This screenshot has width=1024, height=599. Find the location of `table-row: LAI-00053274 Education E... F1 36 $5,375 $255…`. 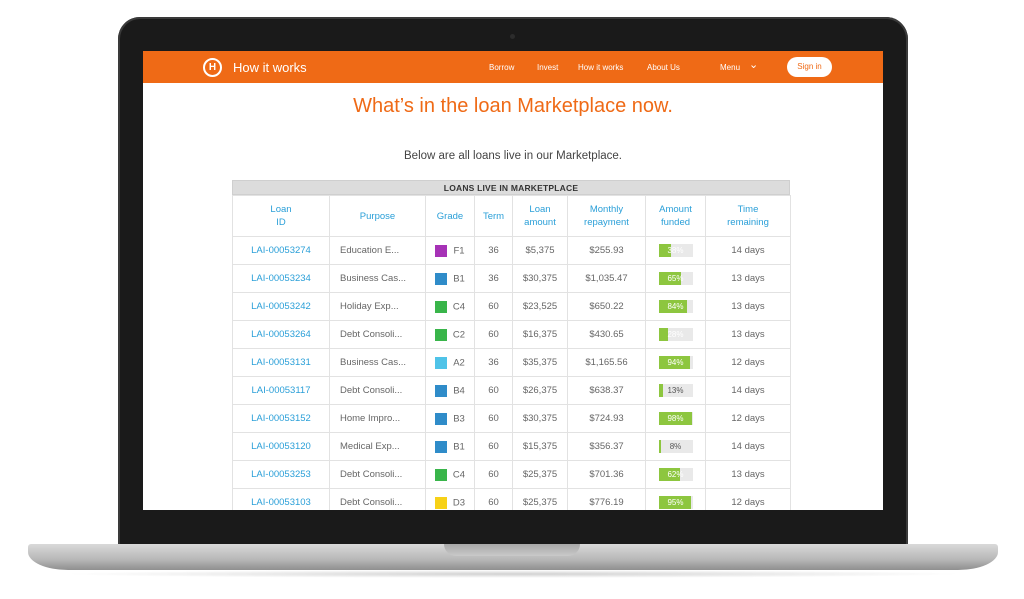

table-row: LAI-00053274 Education E... F1 36 $5,375 $255… is located at coordinates (511, 250).